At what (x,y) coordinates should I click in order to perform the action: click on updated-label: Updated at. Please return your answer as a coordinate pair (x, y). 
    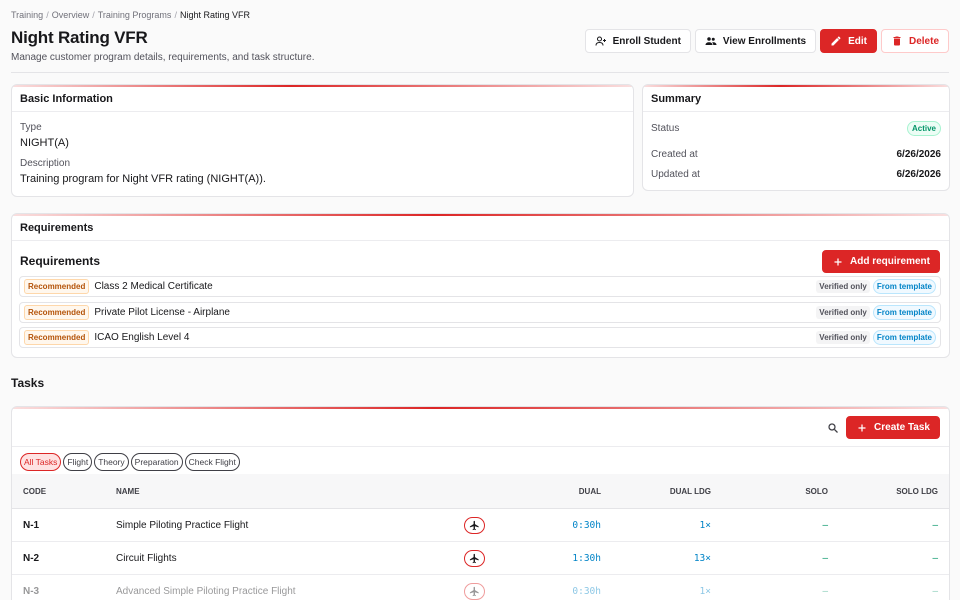
    Looking at the image, I should click on (675, 174).